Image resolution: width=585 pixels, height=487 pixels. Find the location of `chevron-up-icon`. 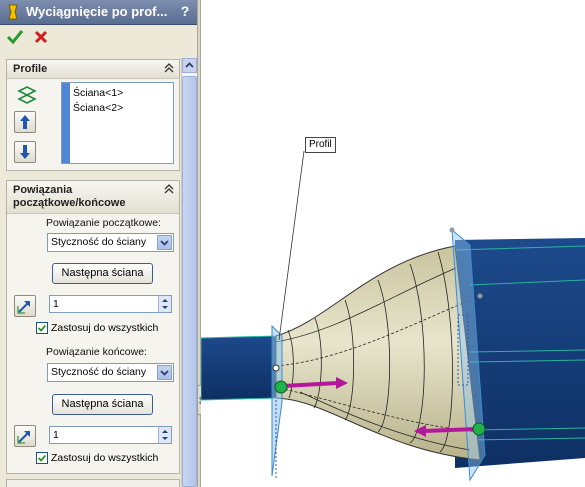

chevron-up-icon is located at coordinates (189, 65).